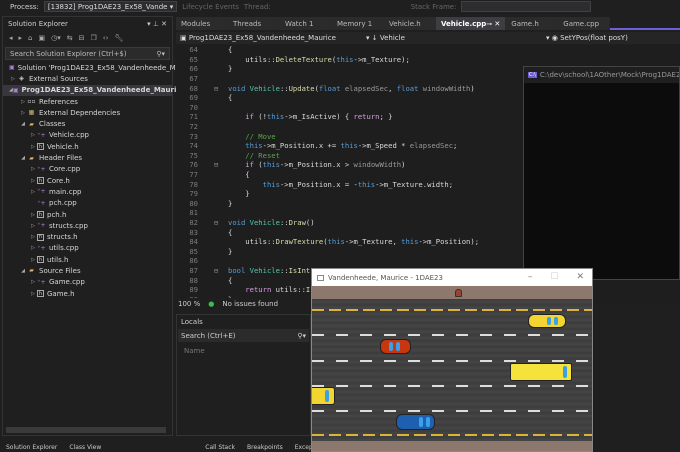  What do you see at coordinates (41, 38) in the screenshot?
I see `switch-view-icon: ▣` at bounding box center [41, 38].